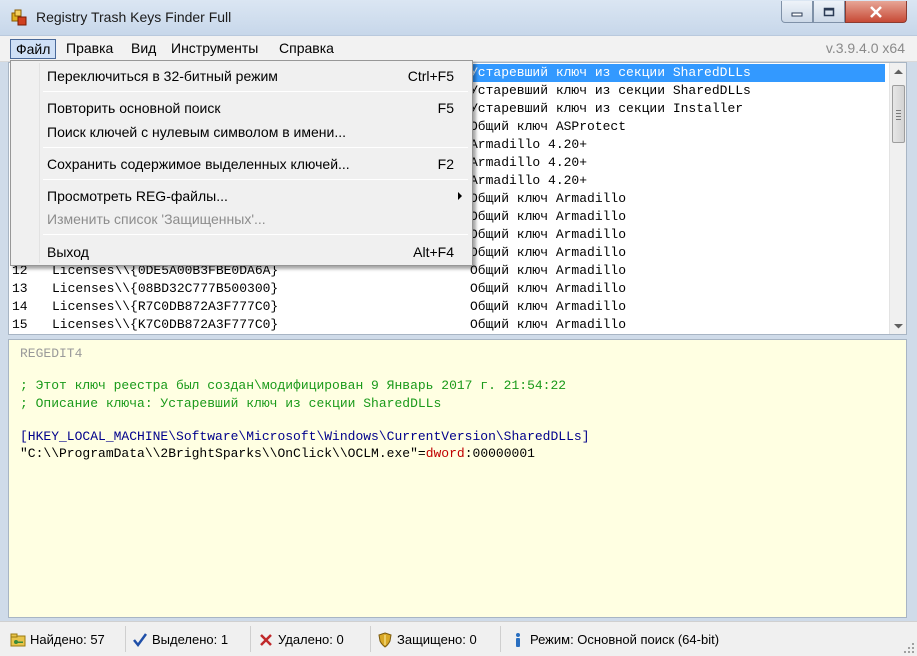 The image size is (917, 656). Describe the element at coordinates (421, 453) in the screenshot. I see `reg-equals: =` at that location.